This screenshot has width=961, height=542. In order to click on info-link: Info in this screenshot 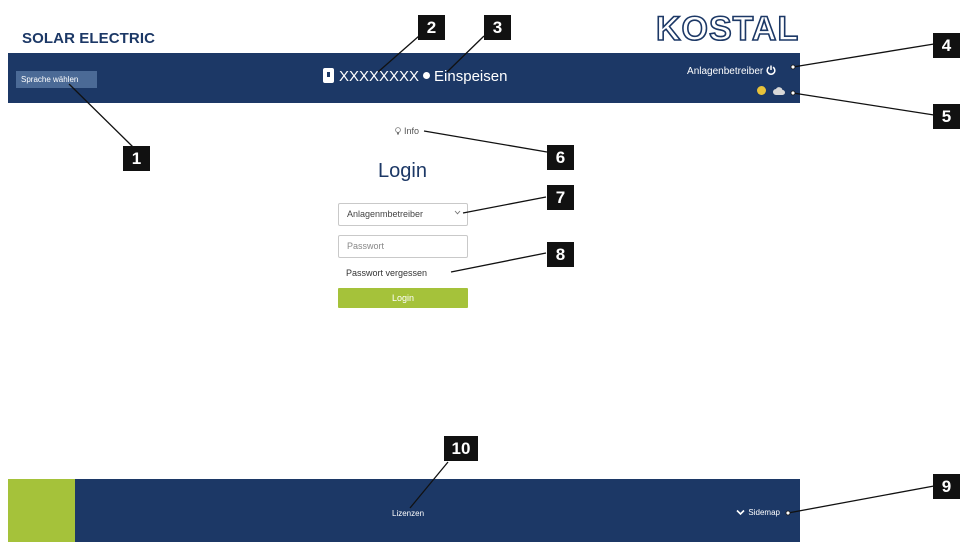, I will do `click(407, 131)`.